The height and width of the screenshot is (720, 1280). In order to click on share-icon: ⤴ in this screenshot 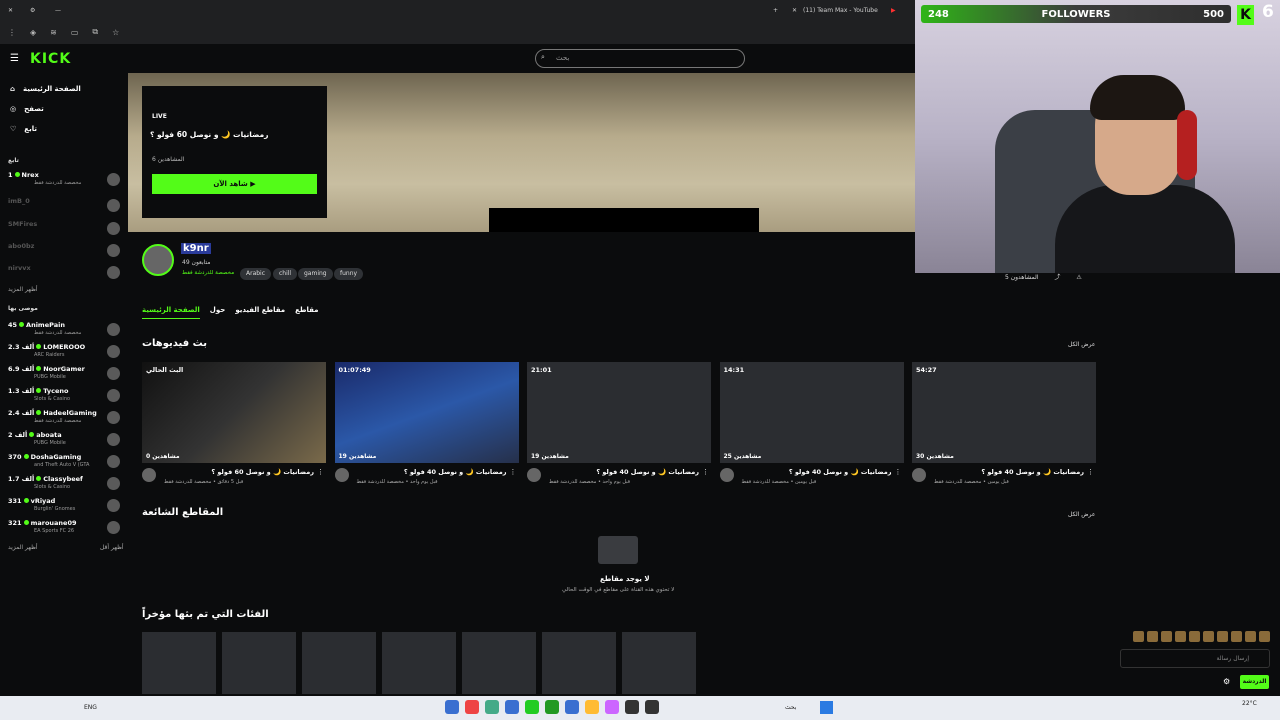, I will do `click(1057, 277)`.